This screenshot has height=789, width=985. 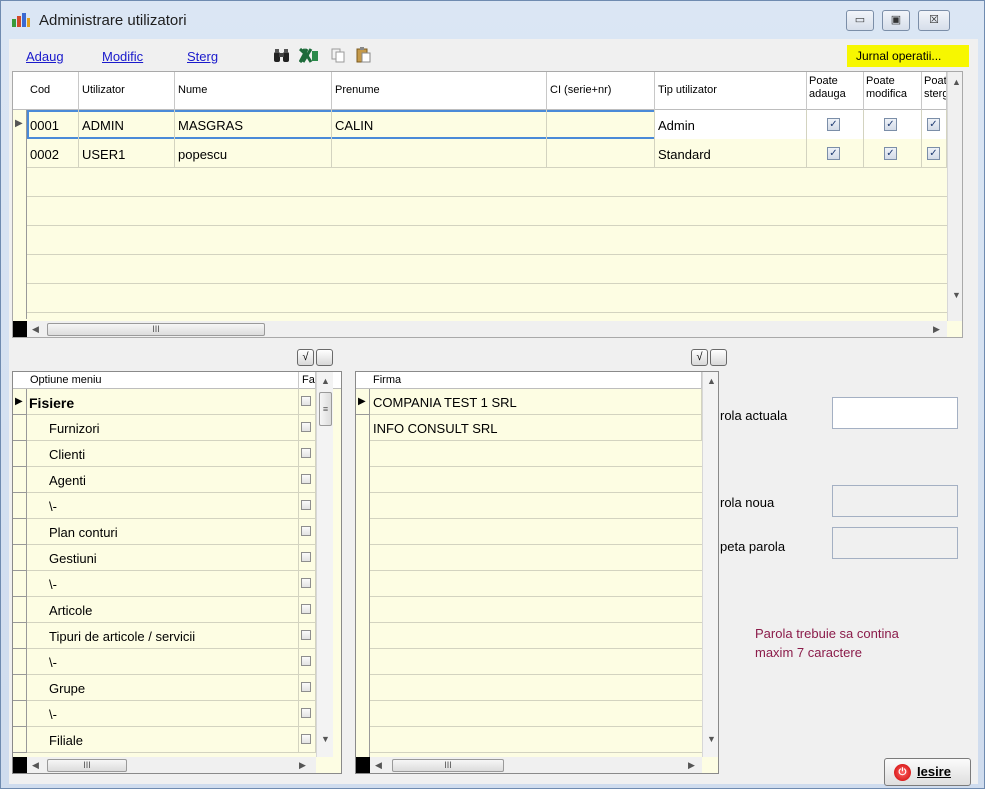 I want to click on repeta-parola-input, so click(x=895, y=543).